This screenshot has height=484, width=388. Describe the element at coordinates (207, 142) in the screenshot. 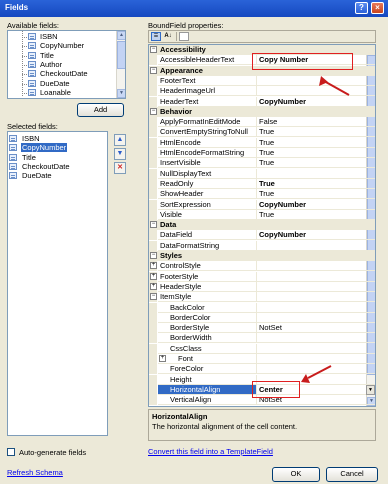

I see `property-name: HtmlEncode` at that location.